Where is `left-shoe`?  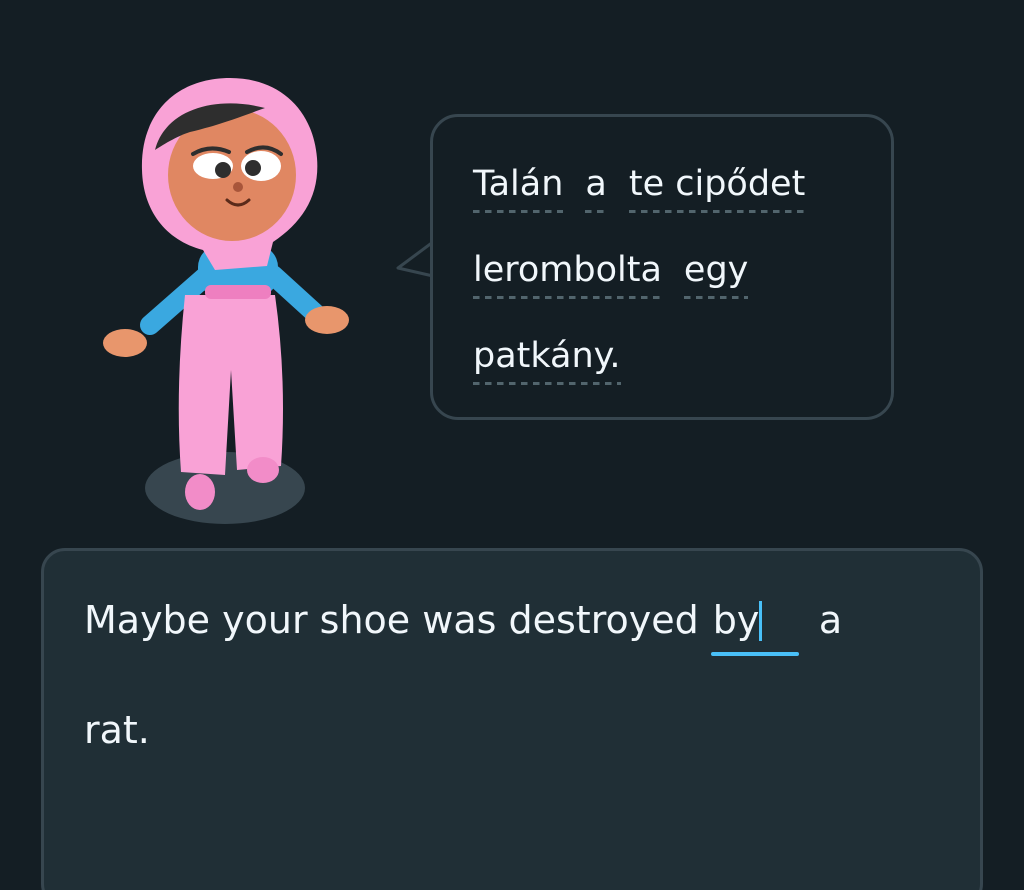 left-shoe is located at coordinates (200, 492).